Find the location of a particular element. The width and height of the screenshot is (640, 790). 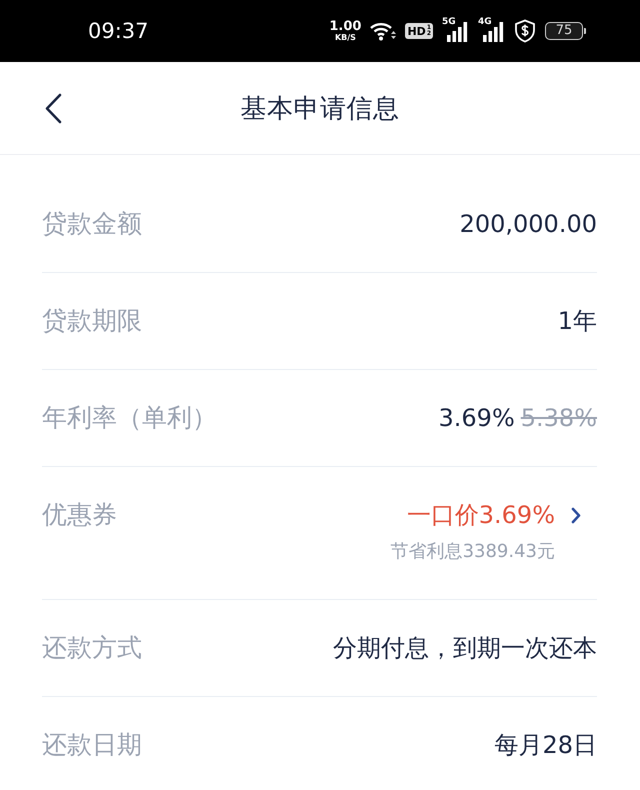

field-label: 还款日期 is located at coordinates (92, 745).